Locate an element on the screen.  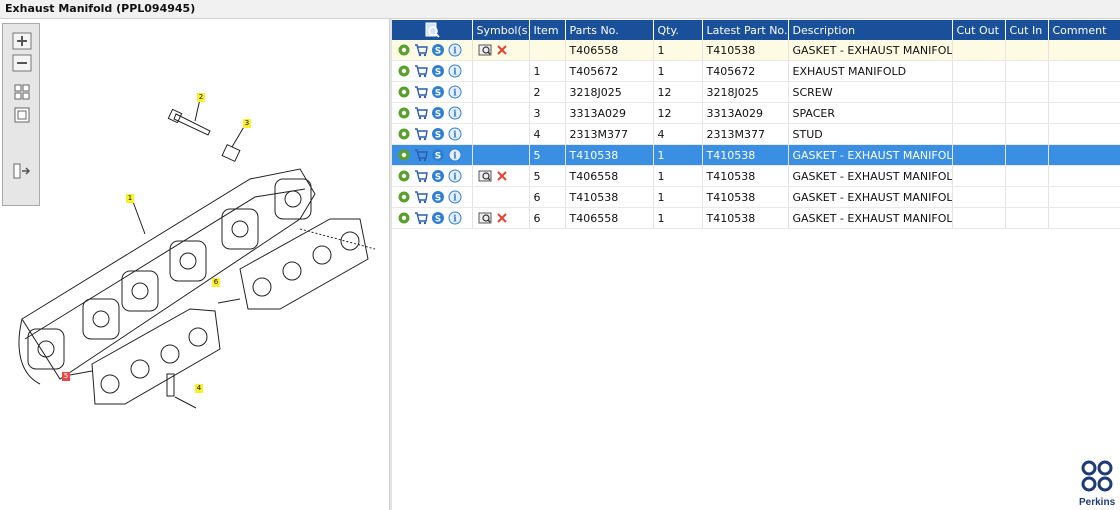
item-cell: 5 is located at coordinates (547, 176).